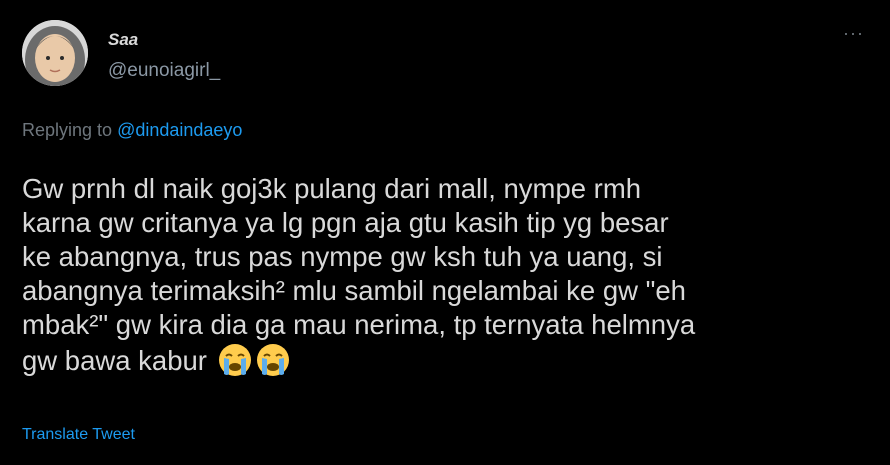 This screenshot has height=465, width=890. I want to click on avatar, so click(55, 53).